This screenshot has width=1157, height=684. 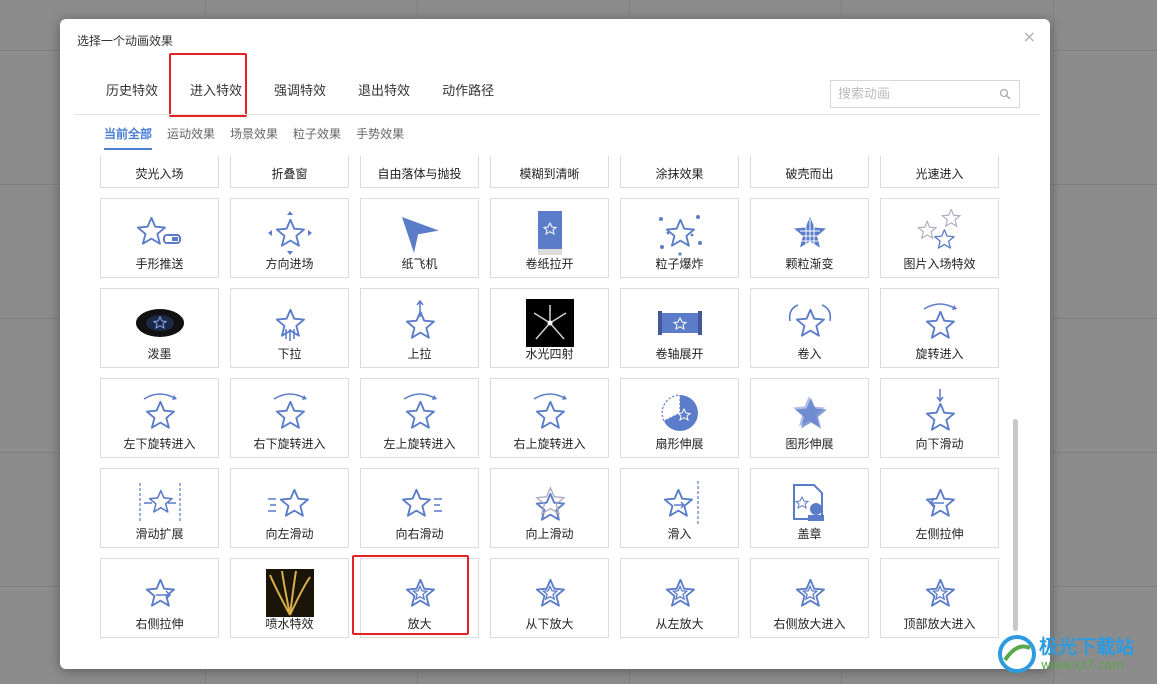 I want to click on tab-history: 历史特效, so click(x=132, y=92).